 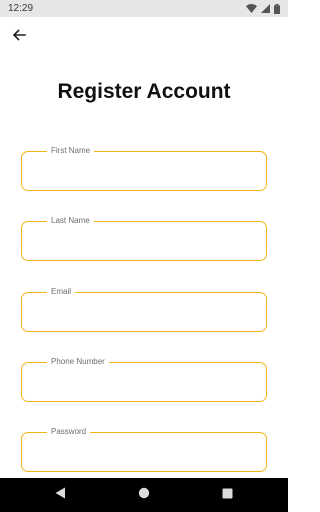 I want to click on last-name-field: Last Name, so click(x=144, y=238).